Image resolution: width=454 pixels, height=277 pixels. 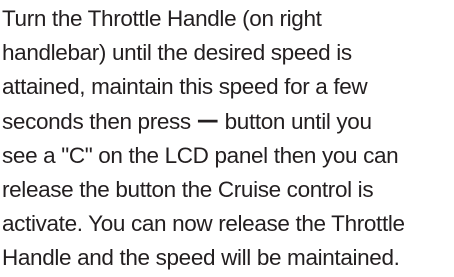 I want to click on minus-button-icon: —, so click(x=207, y=120).